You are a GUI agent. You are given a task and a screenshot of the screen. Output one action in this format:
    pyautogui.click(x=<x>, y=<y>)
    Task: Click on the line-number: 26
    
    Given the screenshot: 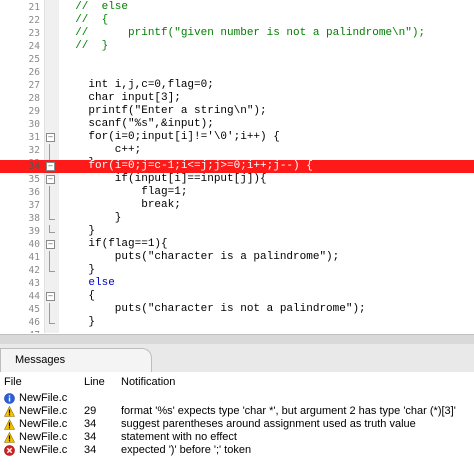 What is the action you would take?
    pyautogui.click(x=34, y=72)
    